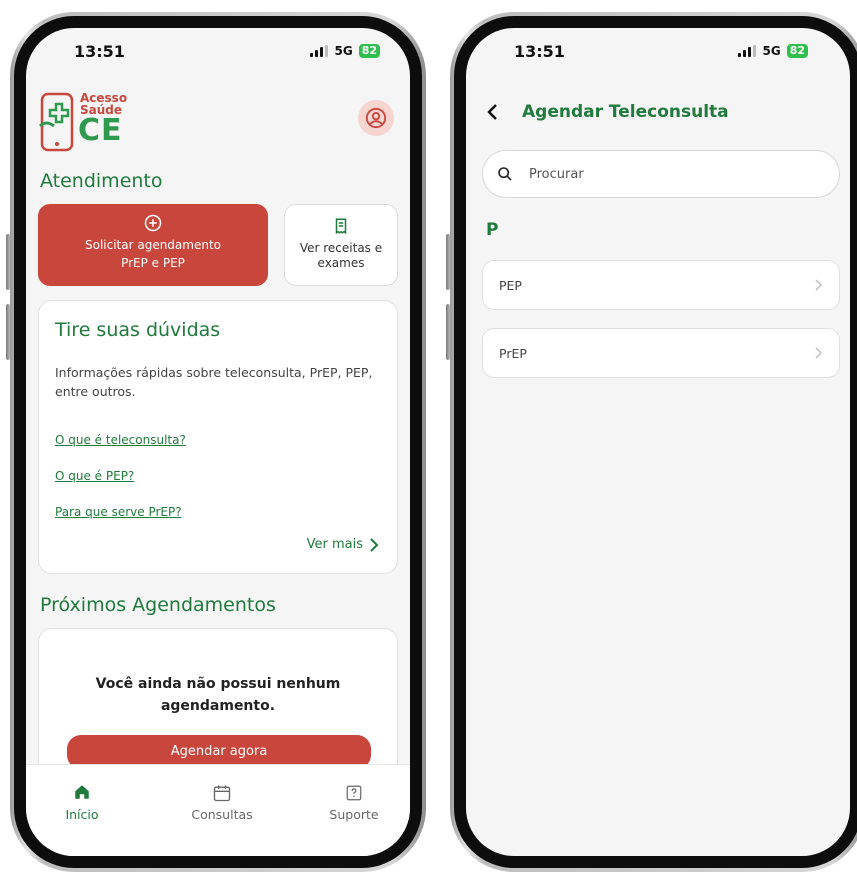 The height and width of the screenshot is (872, 857). I want to click on app-logo: Acesso Saúde CE, so click(86, 124).